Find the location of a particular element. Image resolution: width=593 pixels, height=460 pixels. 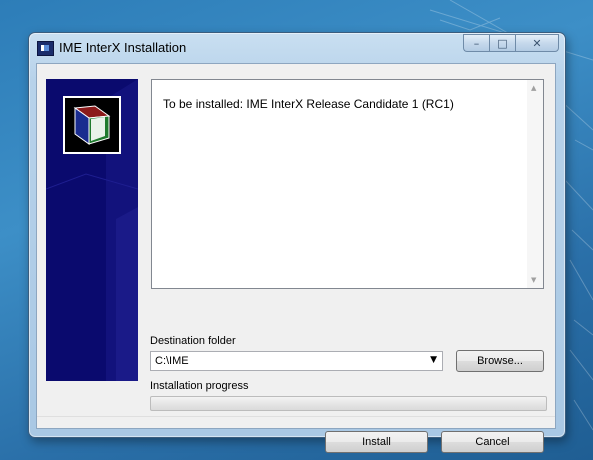

close-button: ✕ is located at coordinates (537, 43).